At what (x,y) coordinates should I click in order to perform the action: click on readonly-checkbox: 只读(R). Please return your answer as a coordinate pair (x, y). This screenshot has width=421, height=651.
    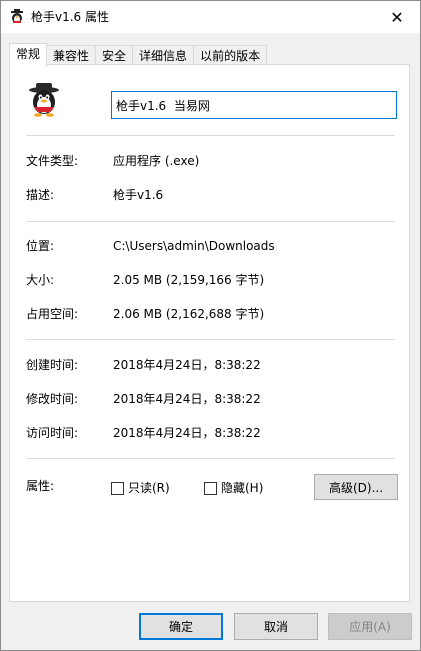
    Looking at the image, I should click on (140, 488).